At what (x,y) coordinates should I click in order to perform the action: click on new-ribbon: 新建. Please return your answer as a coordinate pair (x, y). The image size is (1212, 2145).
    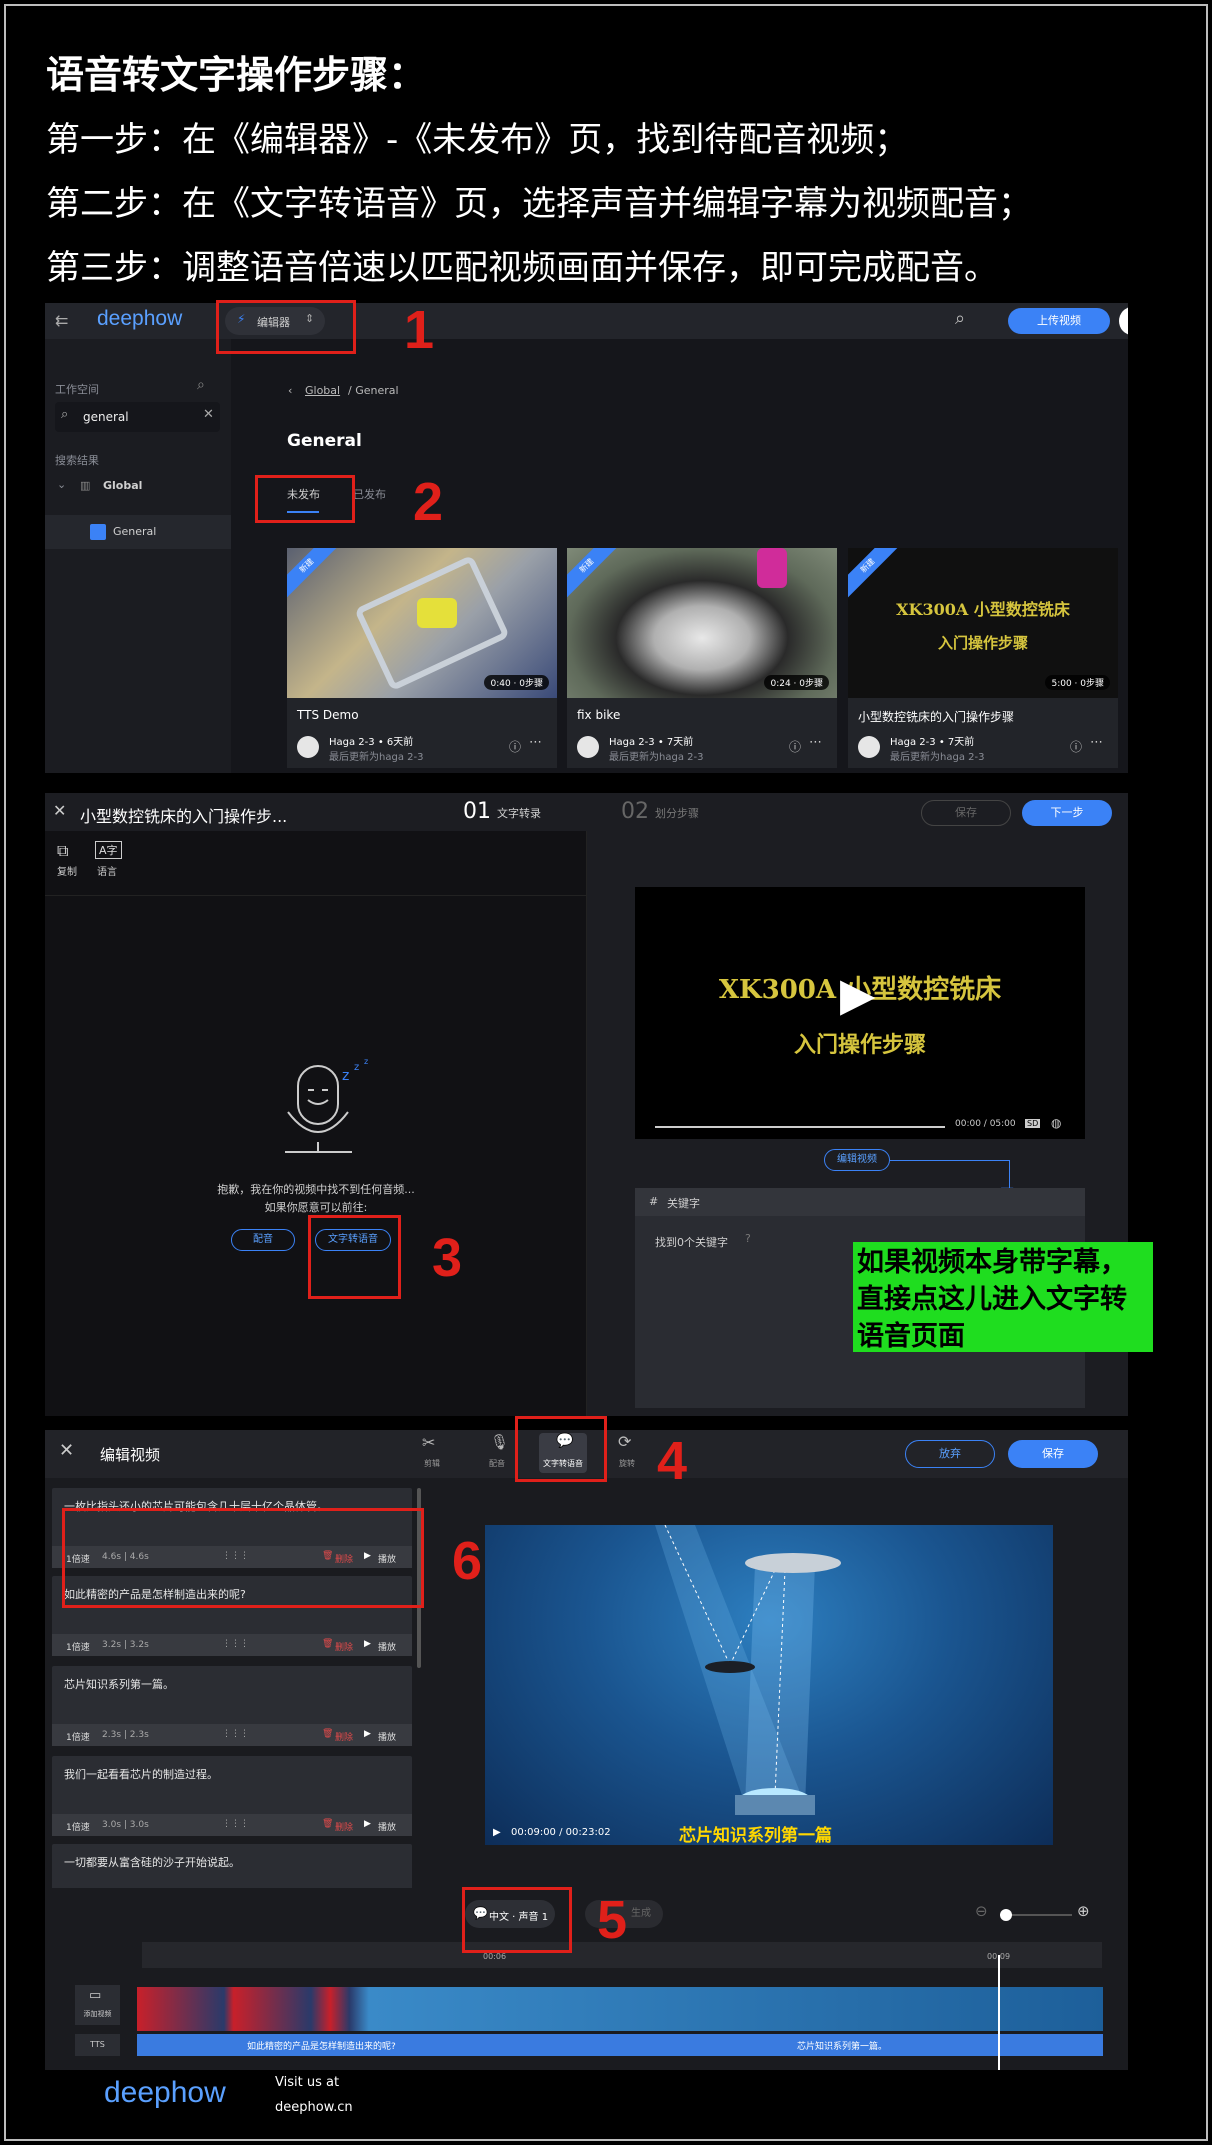
    Looking at the image, I should click on (875, 574).